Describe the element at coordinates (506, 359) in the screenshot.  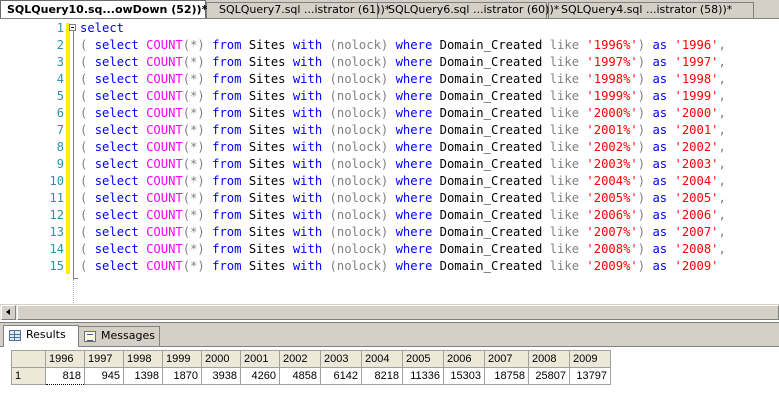
I see `column-header: 2007` at that location.